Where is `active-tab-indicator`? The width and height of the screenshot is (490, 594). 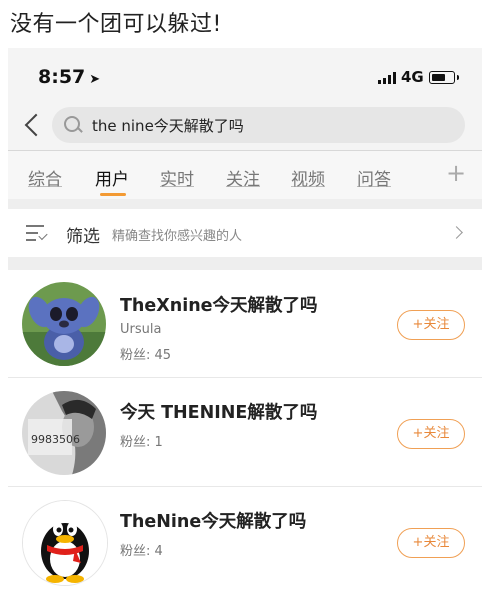
active-tab-indicator is located at coordinates (113, 194).